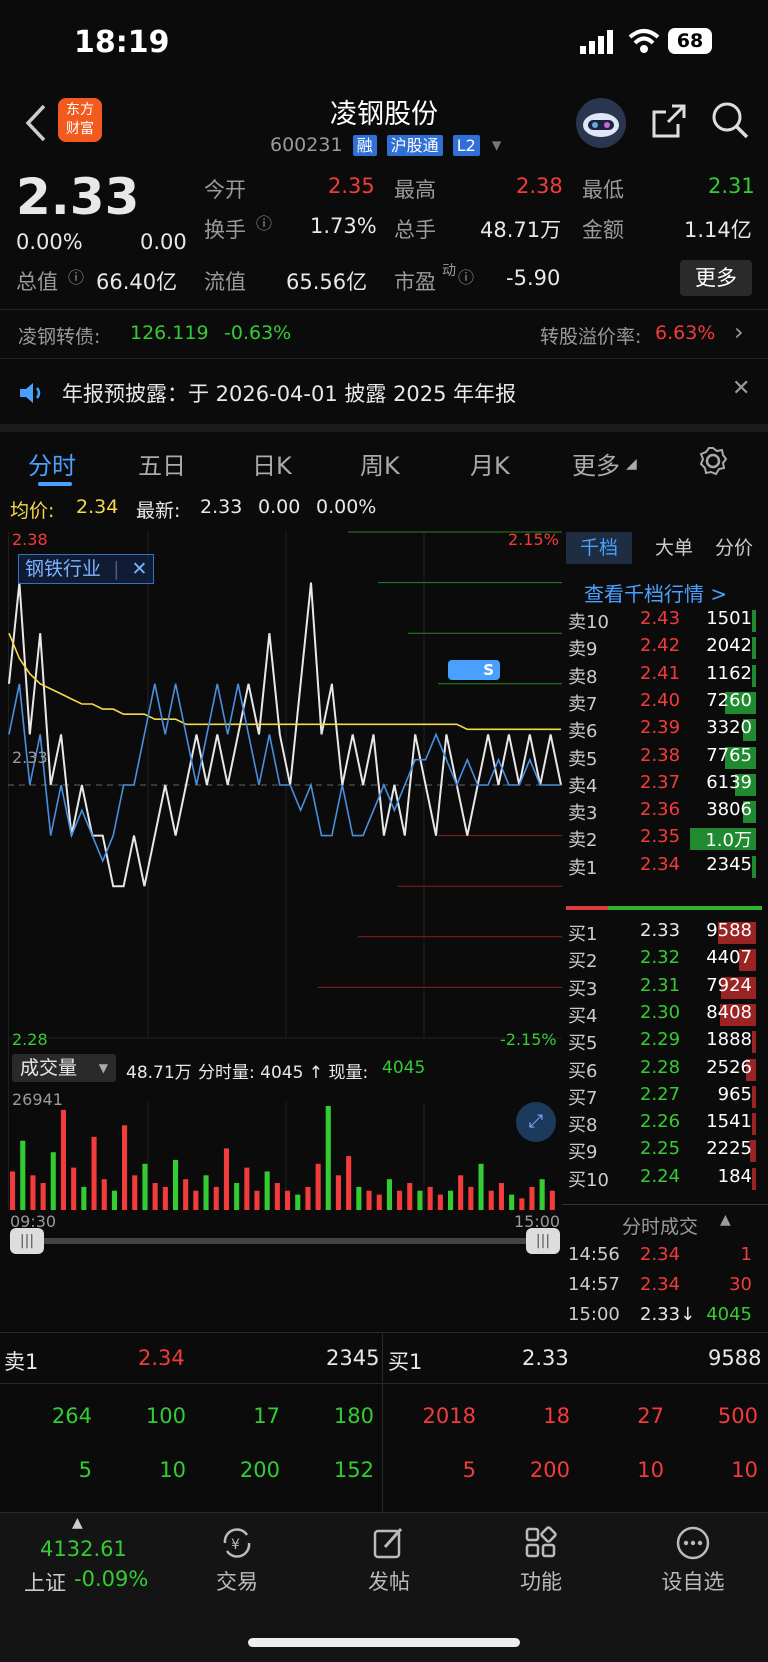 This screenshot has height=1662, width=768. Describe the element at coordinates (288, 1241) in the screenshot. I see `range-track` at that location.